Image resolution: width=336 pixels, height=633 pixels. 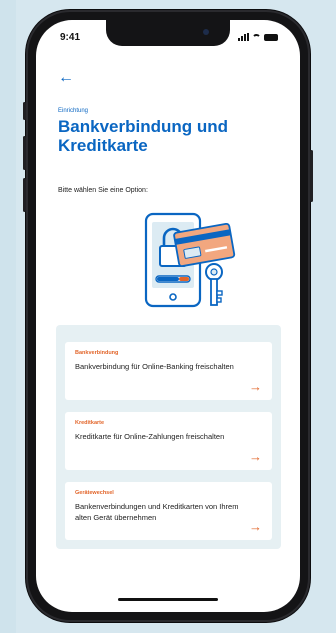 What do you see at coordinates (143, 136) in the screenshot?
I see `page-title: Bankverbindung und Kreditkarte` at bounding box center [143, 136].